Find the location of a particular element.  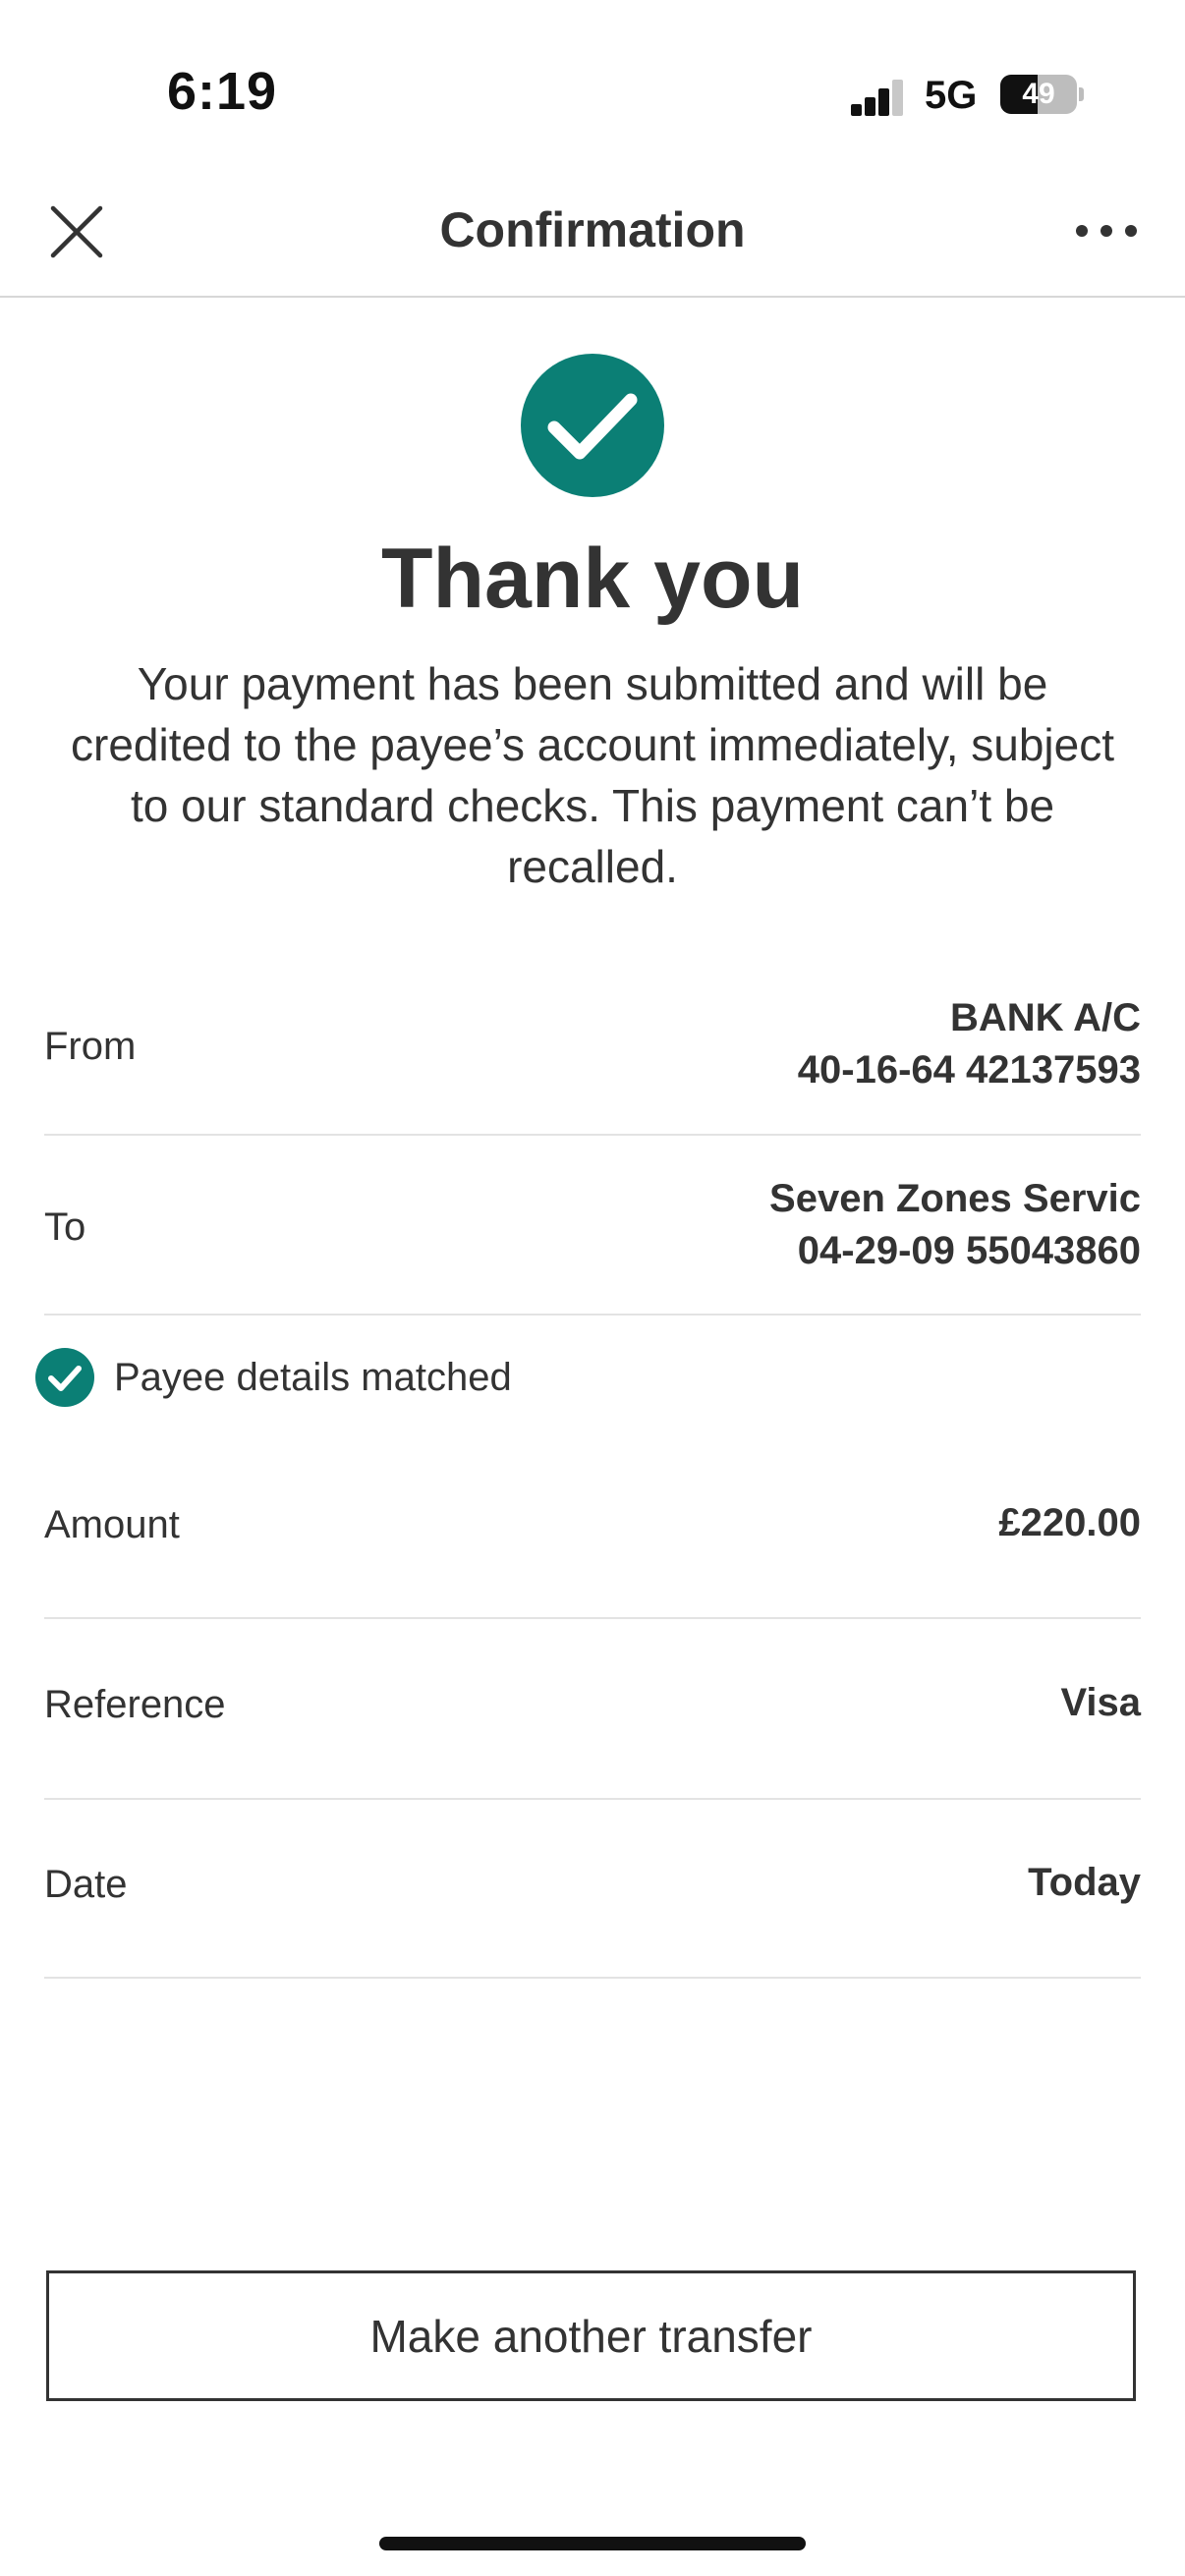

date-value: Today is located at coordinates (1084, 1882).